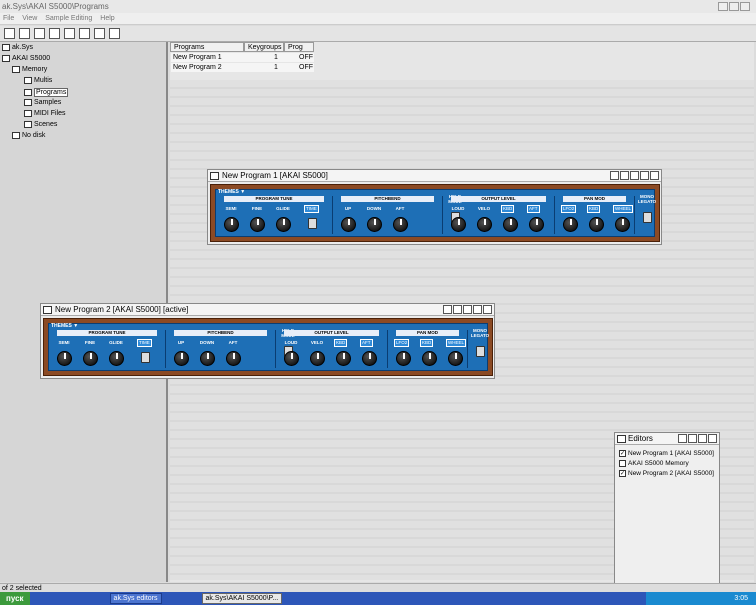 The image size is (756, 605). What do you see at coordinates (24, 33) in the screenshot?
I see `forward-icon` at bounding box center [24, 33].